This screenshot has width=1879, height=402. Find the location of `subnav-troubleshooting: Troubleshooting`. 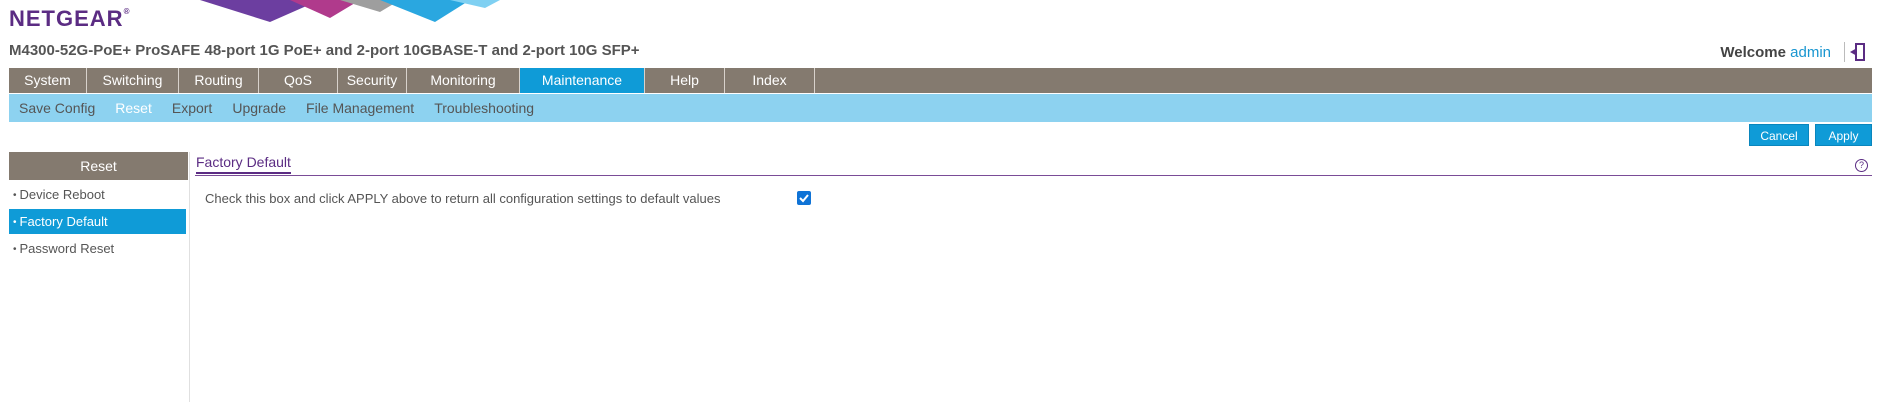

subnav-troubleshooting: Troubleshooting is located at coordinates (484, 108).